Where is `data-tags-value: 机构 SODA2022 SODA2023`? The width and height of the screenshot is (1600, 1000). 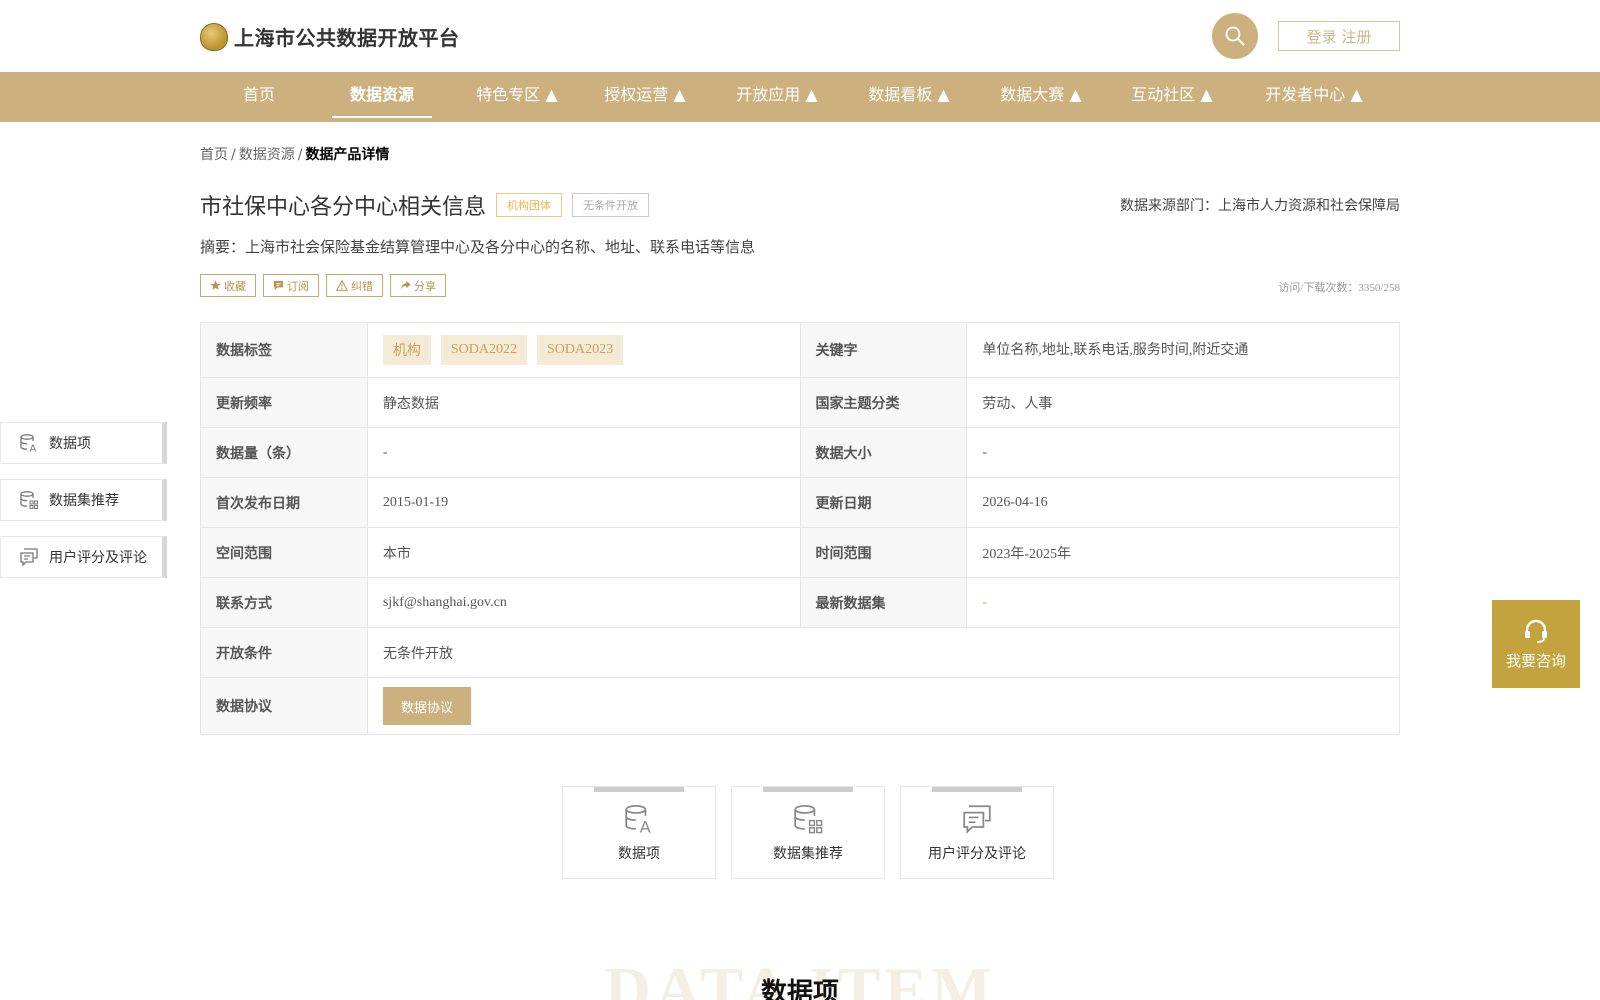
data-tags-value: 机构 SODA2022 SODA2023 is located at coordinates (584, 350).